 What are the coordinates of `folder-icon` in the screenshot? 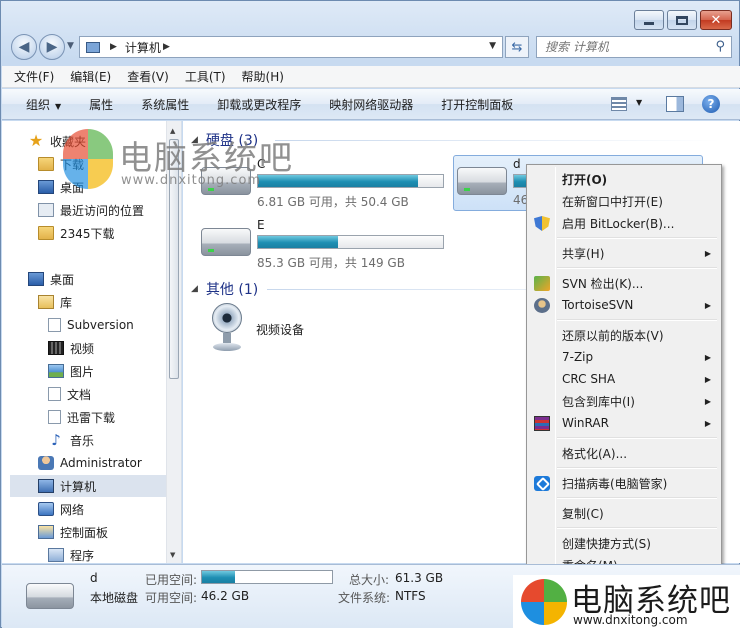 It's located at (46, 164).